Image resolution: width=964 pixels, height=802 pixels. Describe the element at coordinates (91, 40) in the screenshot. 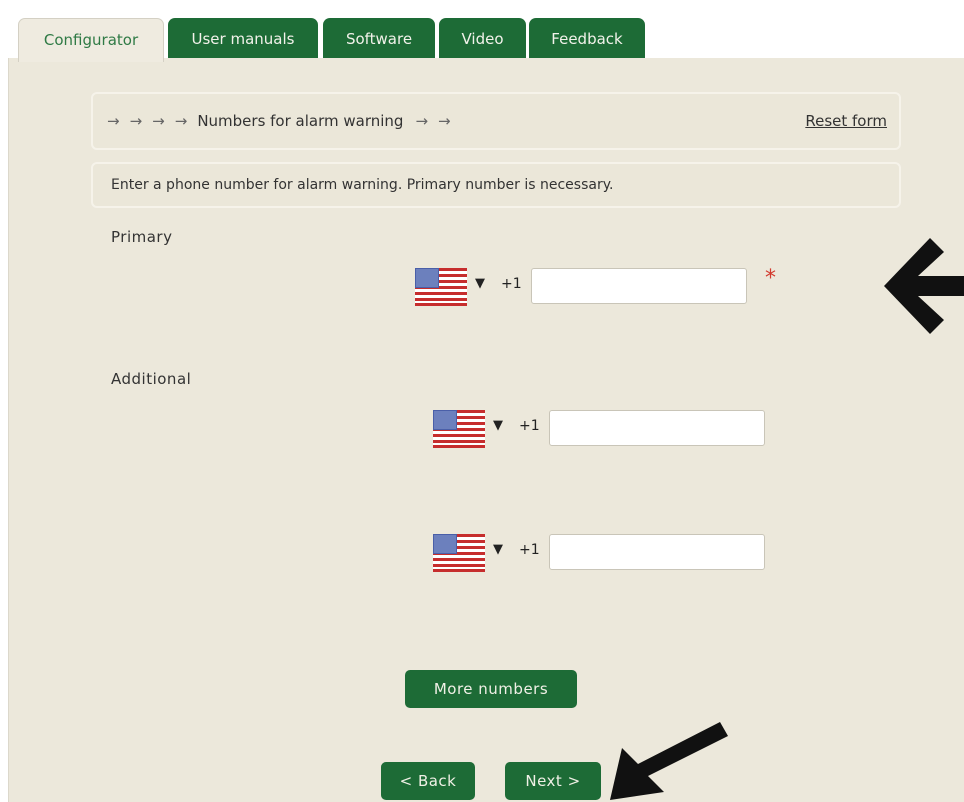

I see `tab-configurator: Configurator` at that location.